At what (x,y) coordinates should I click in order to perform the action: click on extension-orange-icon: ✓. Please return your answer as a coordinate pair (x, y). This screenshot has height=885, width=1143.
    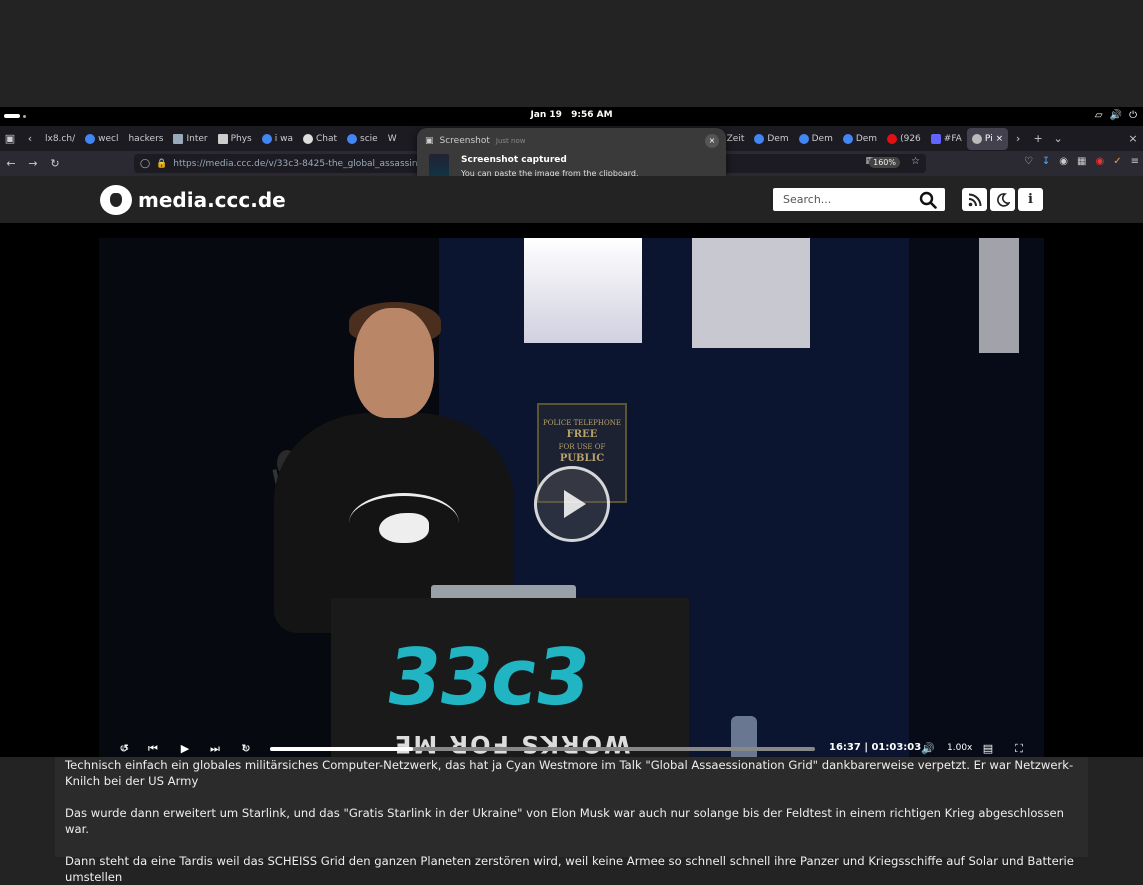
    Looking at the image, I should click on (1117, 161).